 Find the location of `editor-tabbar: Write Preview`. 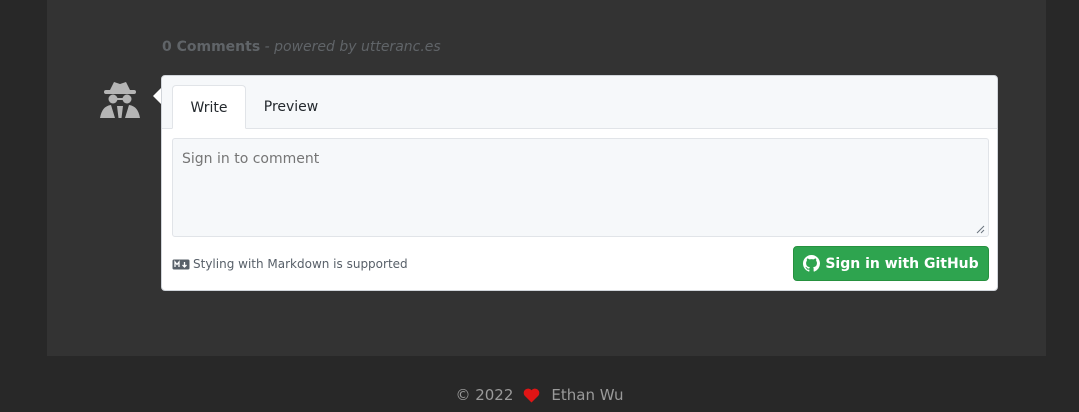

editor-tabbar: Write Preview is located at coordinates (579, 102).